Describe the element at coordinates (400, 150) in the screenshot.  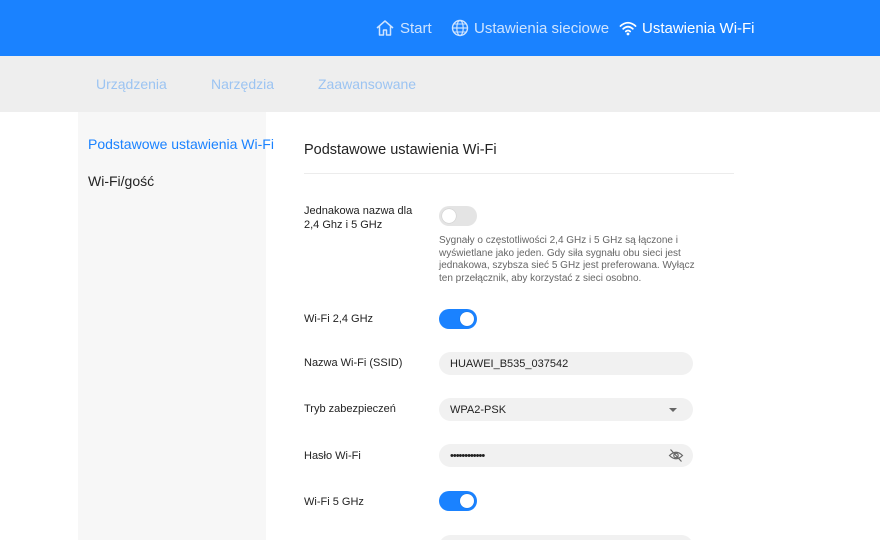
I see `page-title: Podstawowe ustawienia Wi-Fi` at that location.